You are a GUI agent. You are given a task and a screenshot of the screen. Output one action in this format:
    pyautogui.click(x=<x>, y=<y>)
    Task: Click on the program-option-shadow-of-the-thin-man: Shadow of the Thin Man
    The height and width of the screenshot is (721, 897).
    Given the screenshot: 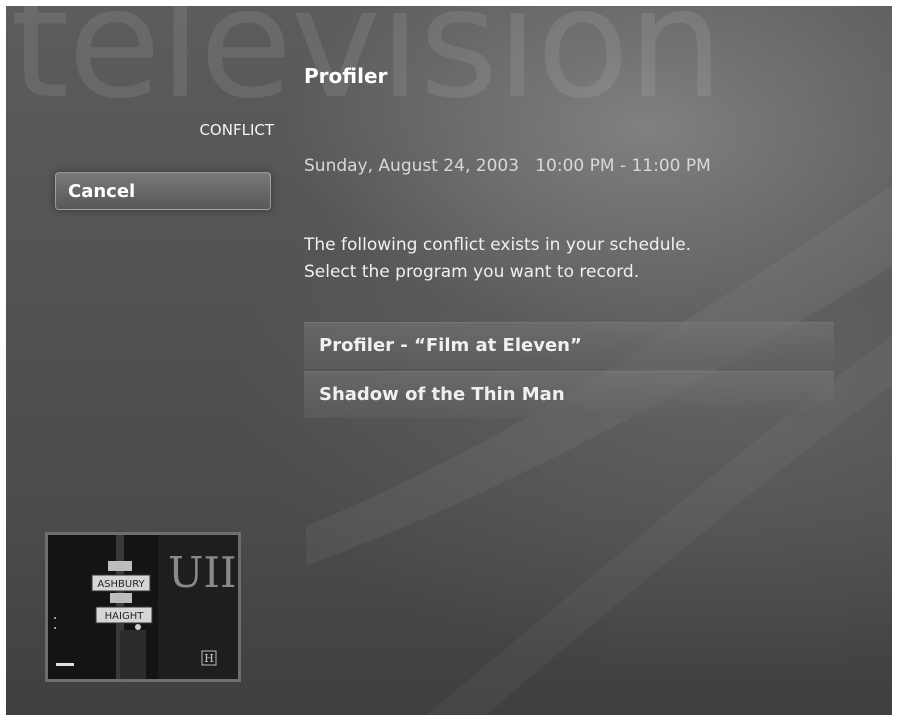 What is the action you would take?
    pyautogui.click(x=569, y=394)
    